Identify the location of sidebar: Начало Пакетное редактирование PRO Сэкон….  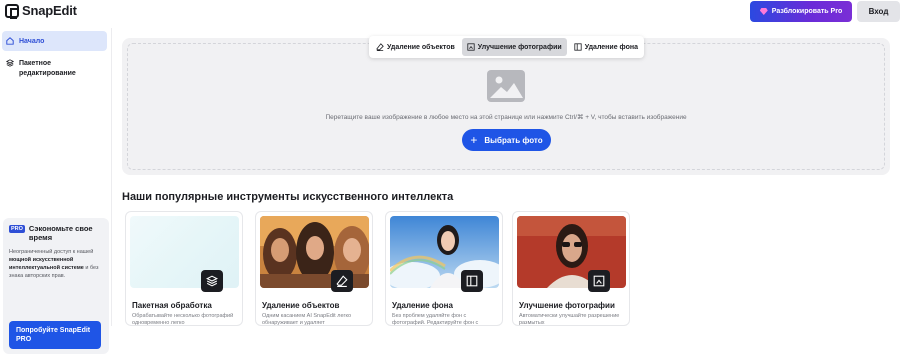
(56, 191).